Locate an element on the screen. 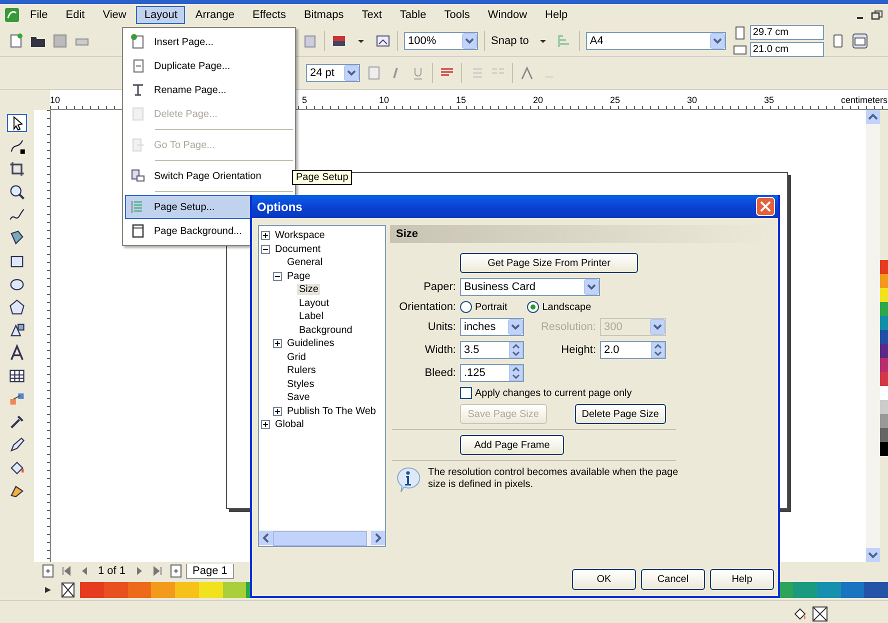 The image size is (888, 623). no-color-icon is located at coordinates (68, 590).